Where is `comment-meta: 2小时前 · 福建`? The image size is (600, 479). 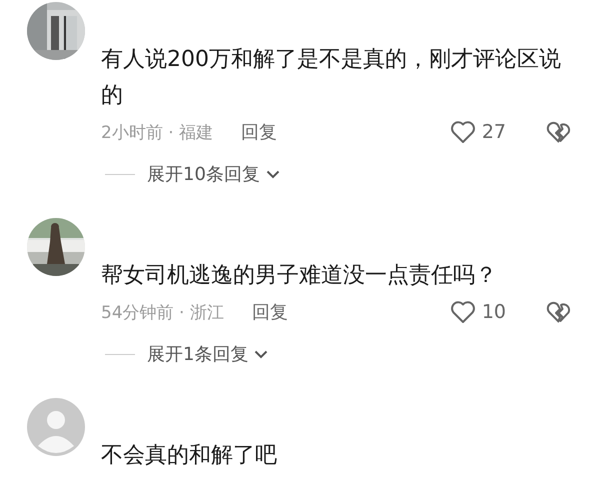 comment-meta: 2小时前 · 福建 is located at coordinates (157, 133).